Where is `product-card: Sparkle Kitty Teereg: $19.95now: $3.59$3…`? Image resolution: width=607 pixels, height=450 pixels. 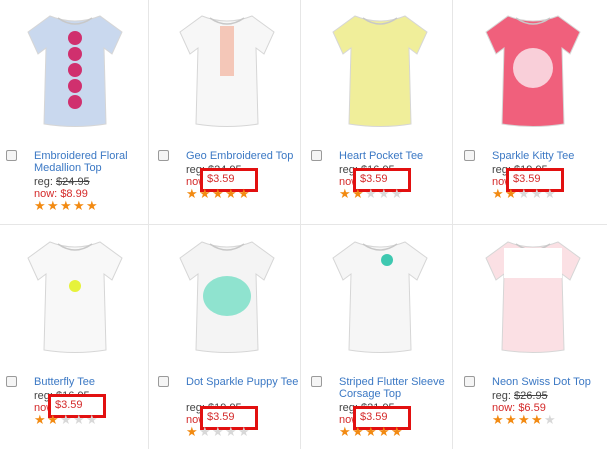 product-card: Sparkle Kitty Teereg: $19.95now: $3.59$3… is located at coordinates (532, 112).